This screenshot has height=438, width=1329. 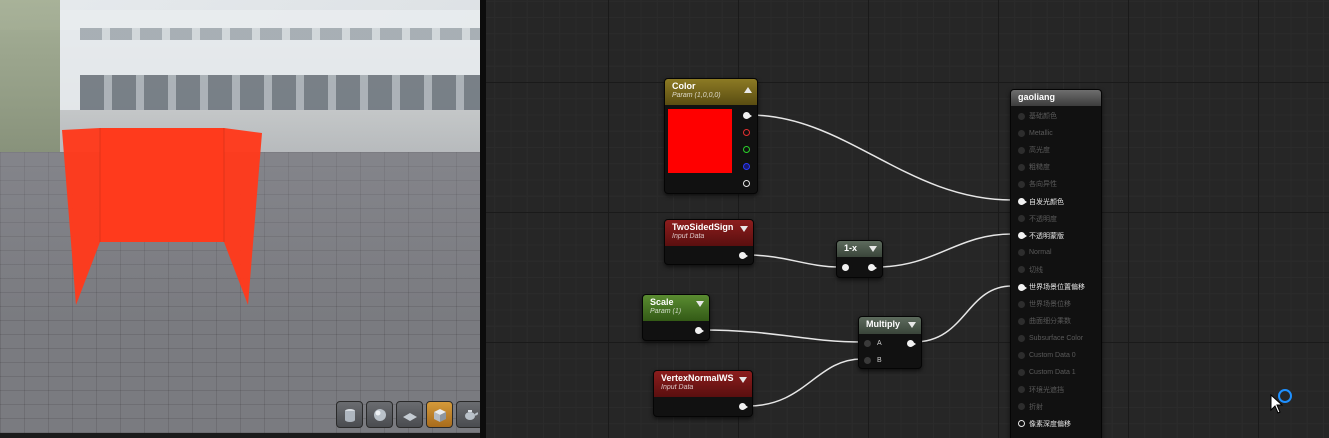 What do you see at coordinates (867, 343) in the screenshot?
I see `multiply-input-a-pin` at bounding box center [867, 343].